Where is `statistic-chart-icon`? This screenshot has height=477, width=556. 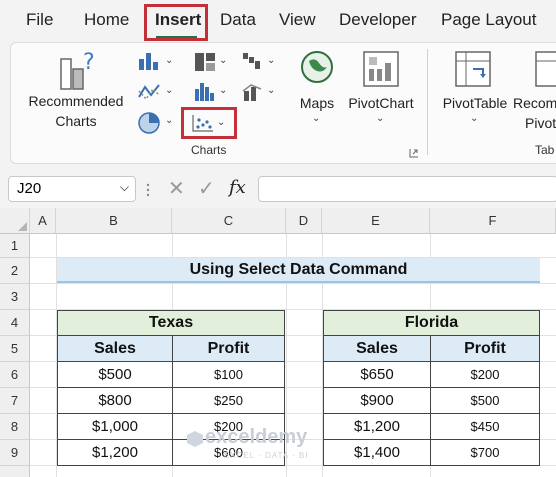 statistic-chart-icon is located at coordinates (205, 92).